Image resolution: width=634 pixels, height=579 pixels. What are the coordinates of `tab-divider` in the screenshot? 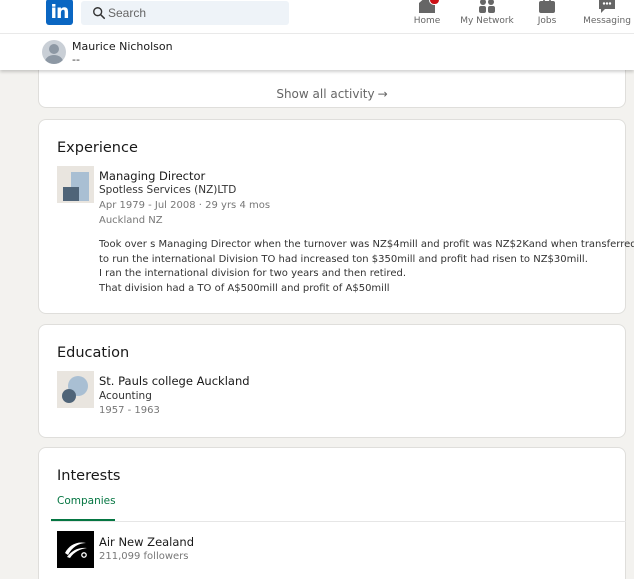 It's located at (338, 521).